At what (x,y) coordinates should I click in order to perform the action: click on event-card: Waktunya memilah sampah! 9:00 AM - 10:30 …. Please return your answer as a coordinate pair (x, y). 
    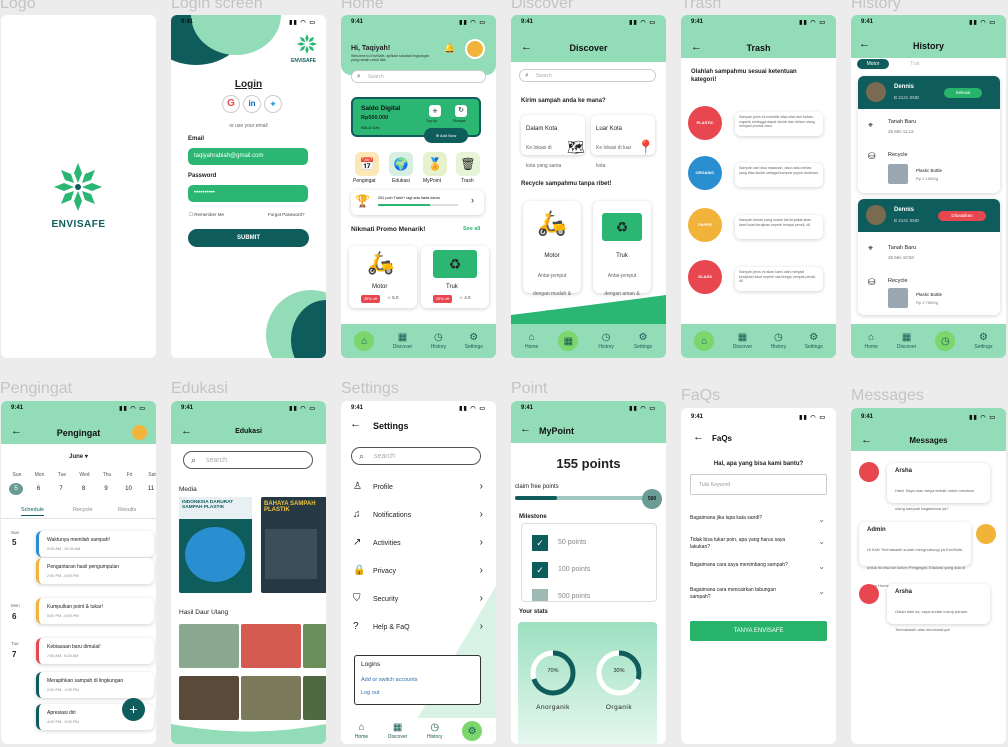
    Looking at the image, I should click on (95, 544).